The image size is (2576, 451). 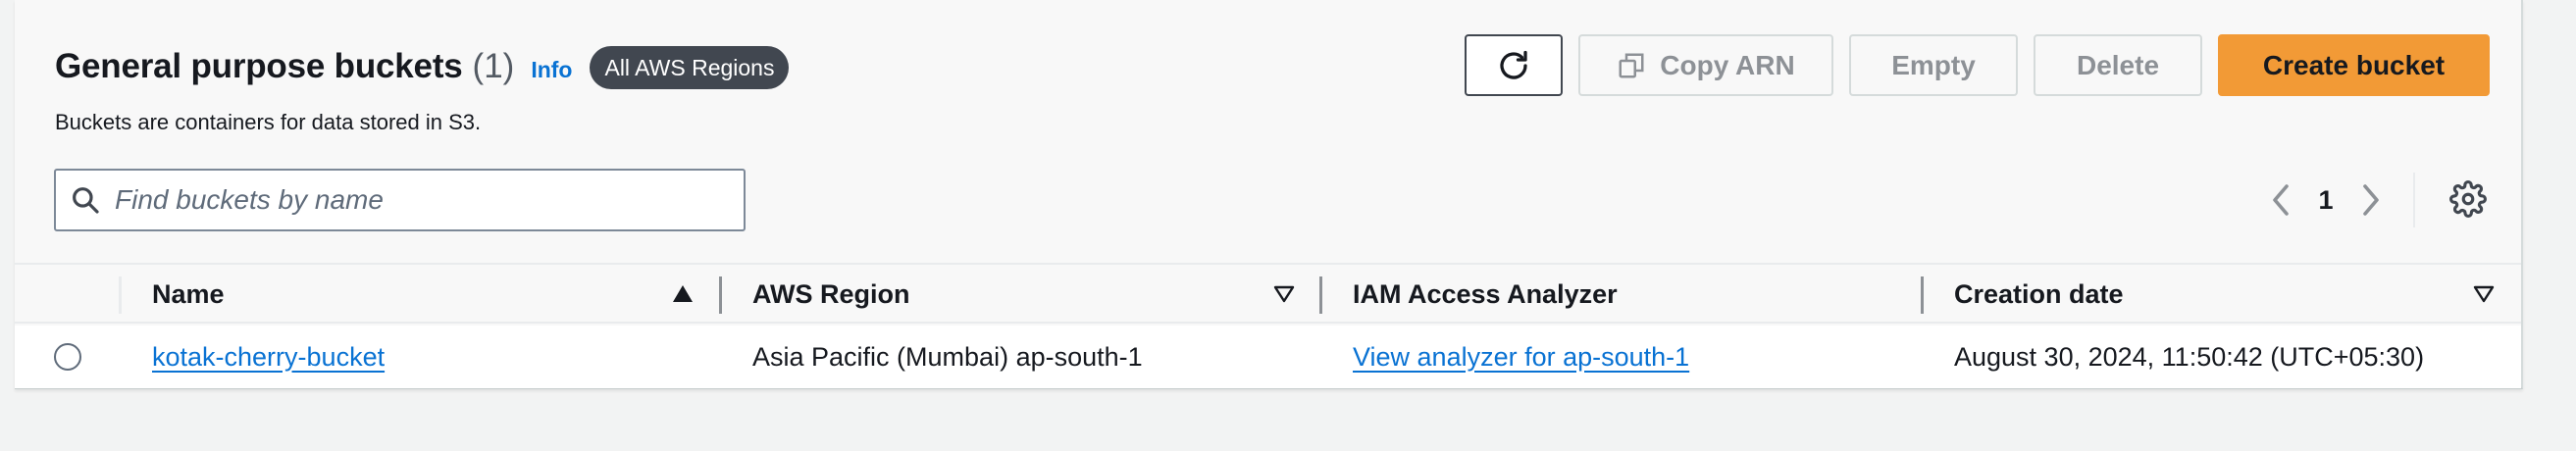 I want to click on column-header-name: Name, so click(x=188, y=294).